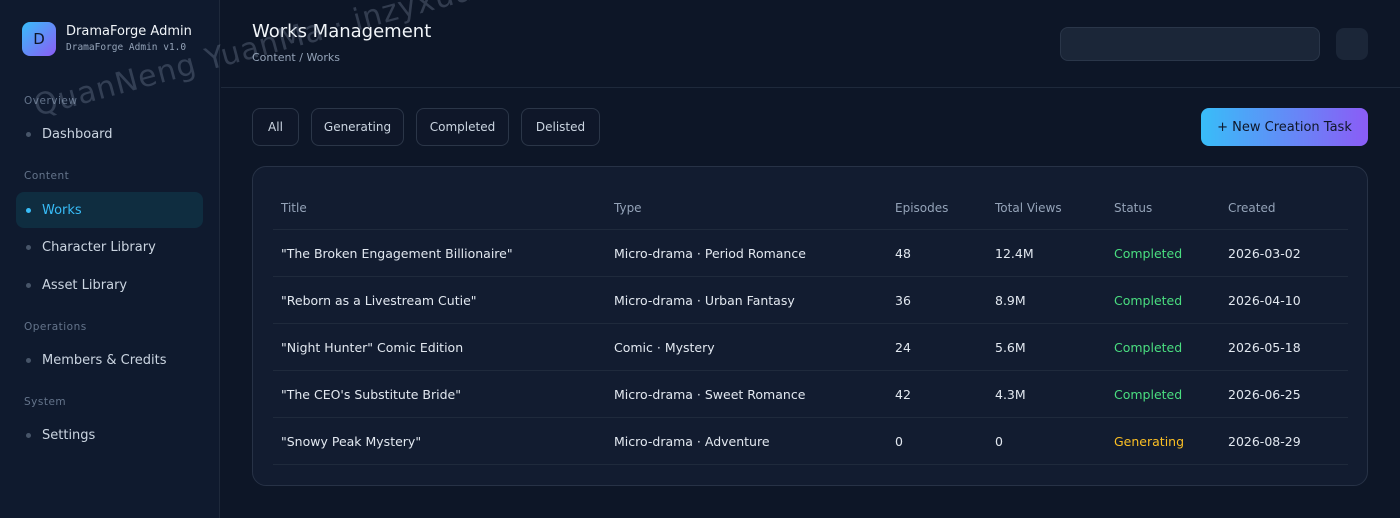 Image resolution: width=1400 pixels, height=518 pixels. I want to click on new-creation-task-button: + New Creation Task, so click(1284, 127).